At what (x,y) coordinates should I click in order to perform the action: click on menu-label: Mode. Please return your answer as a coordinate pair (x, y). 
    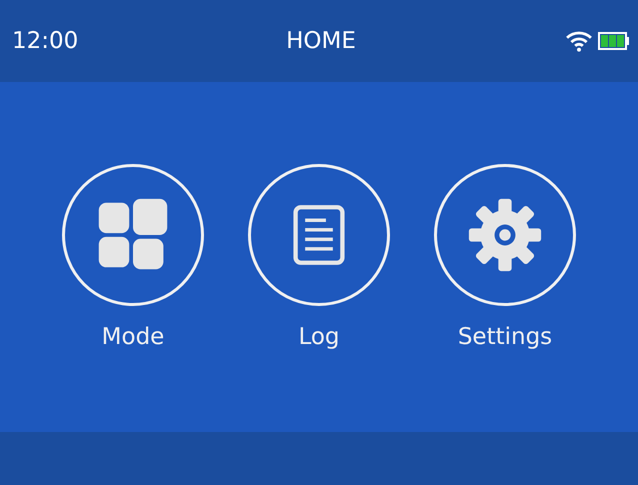
    Looking at the image, I should click on (133, 337).